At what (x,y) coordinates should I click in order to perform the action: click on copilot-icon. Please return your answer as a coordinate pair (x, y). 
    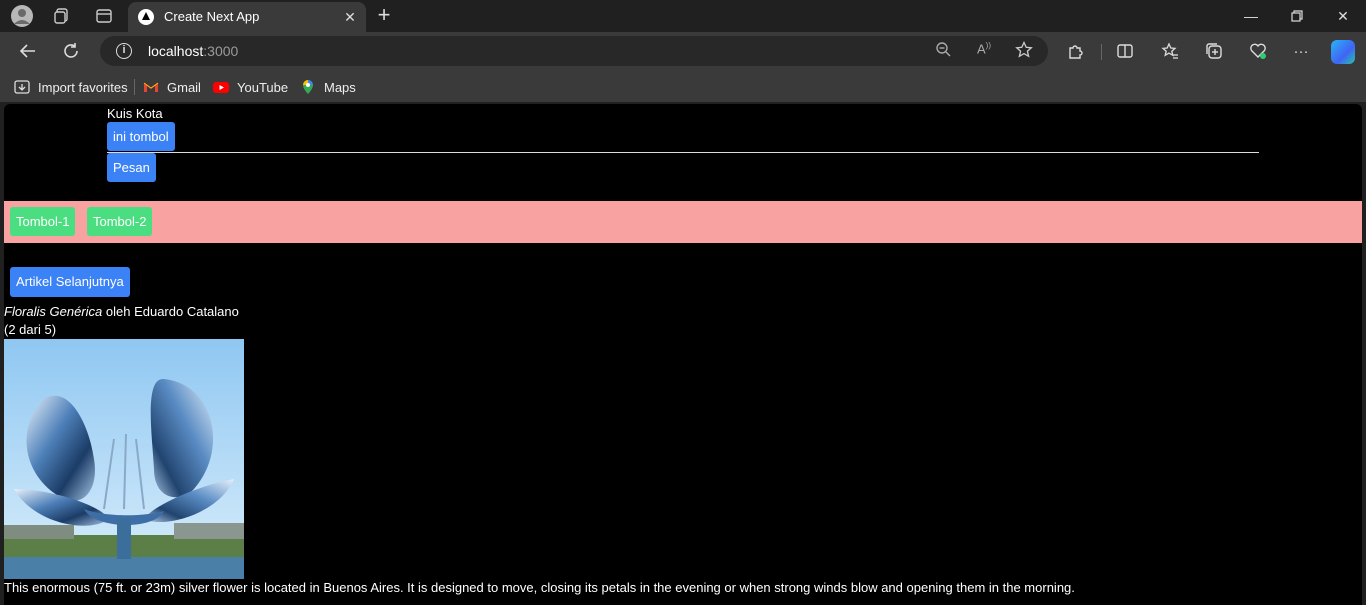
    Looking at the image, I should click on (1343, 52).